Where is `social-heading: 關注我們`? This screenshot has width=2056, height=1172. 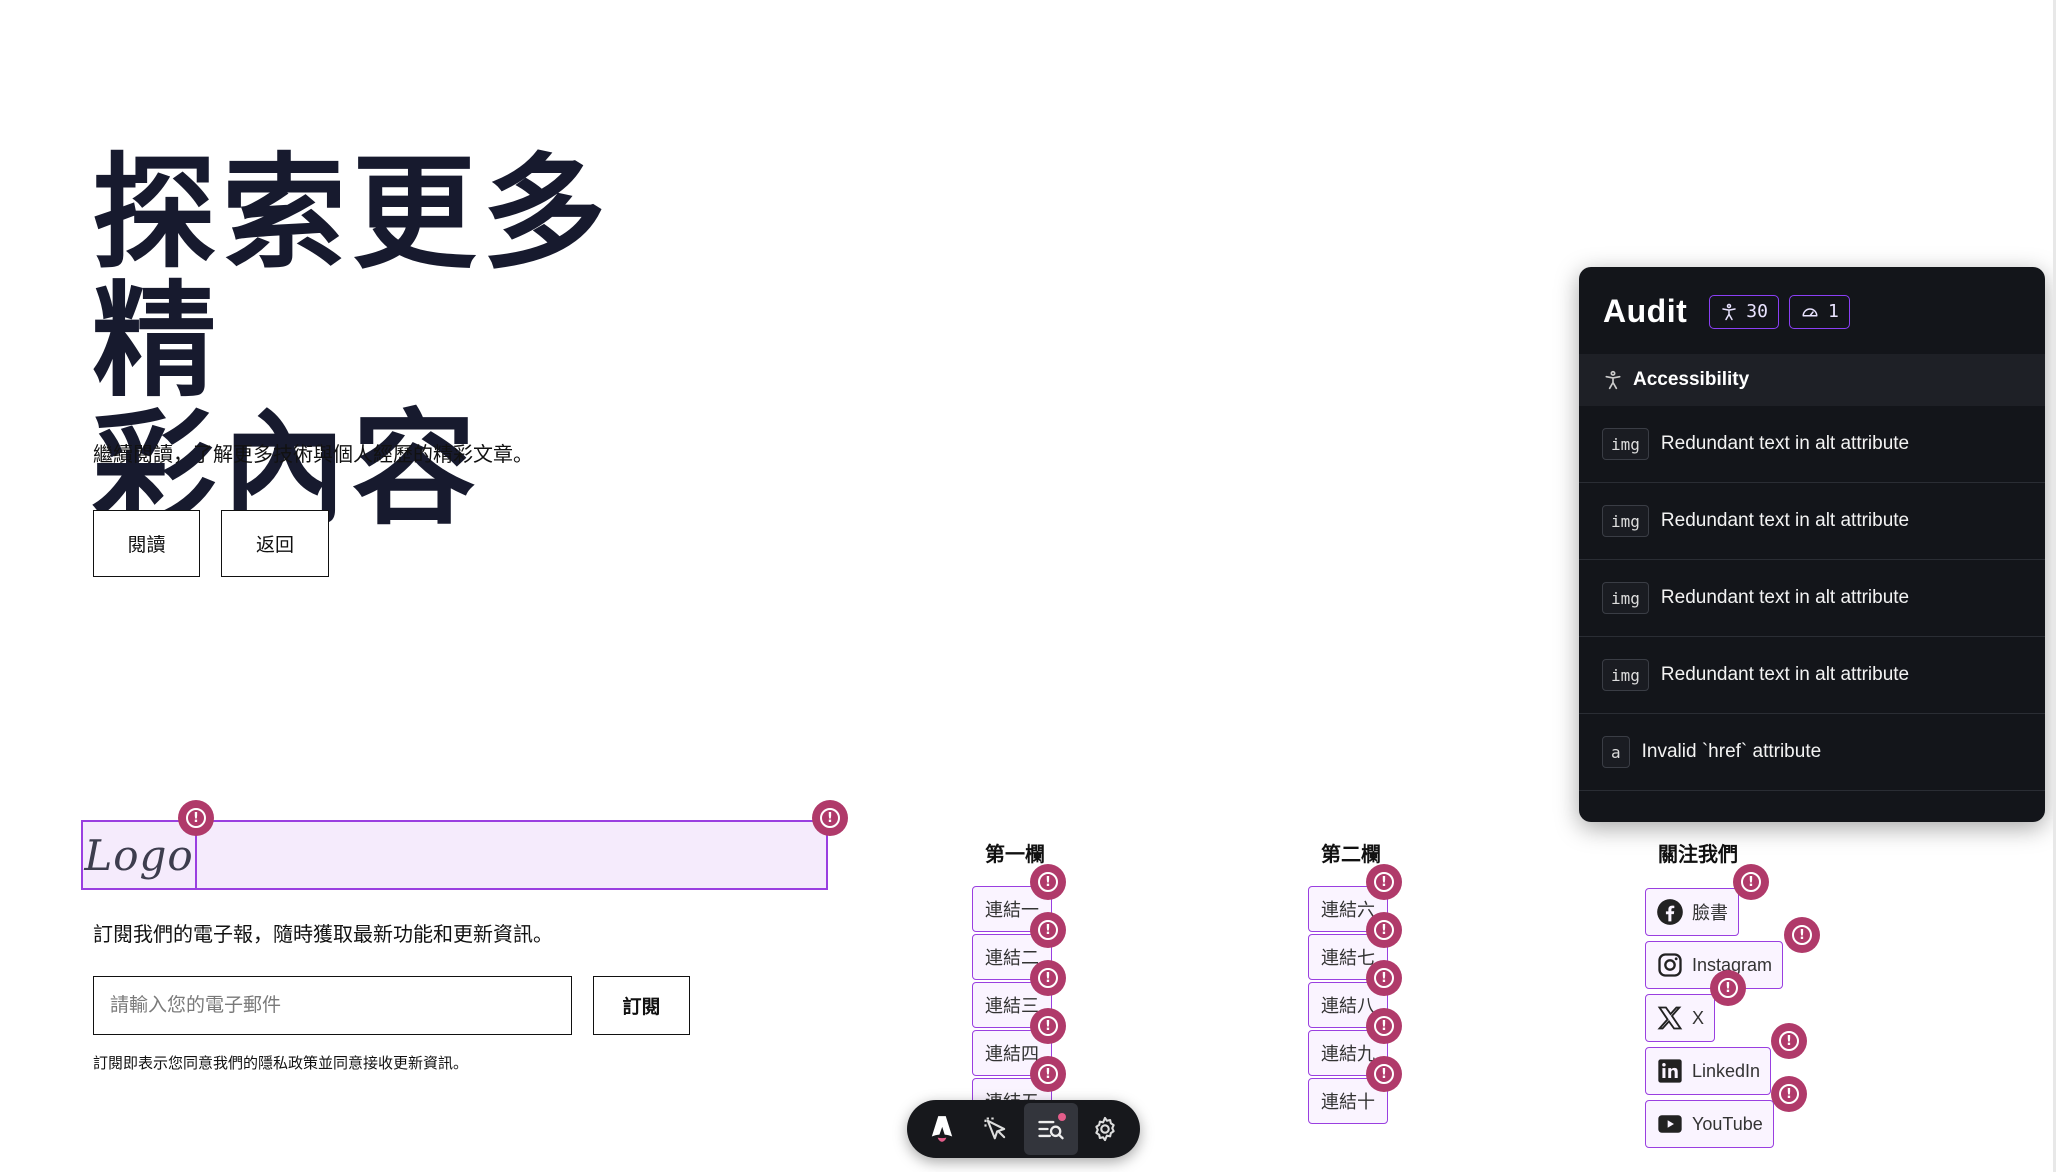 social-heading: 關注我們 is located at coordinates (1698, 855).